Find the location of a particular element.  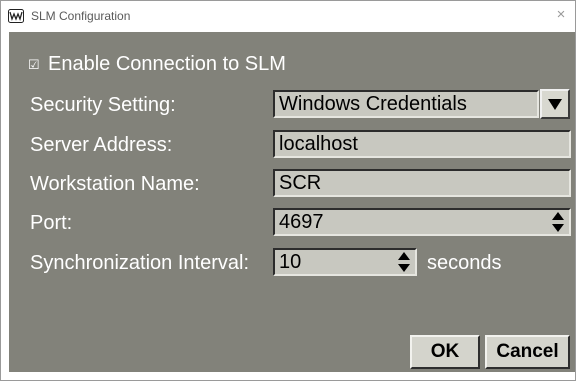

port-input: 4697 is located at coordinates (422, 222).